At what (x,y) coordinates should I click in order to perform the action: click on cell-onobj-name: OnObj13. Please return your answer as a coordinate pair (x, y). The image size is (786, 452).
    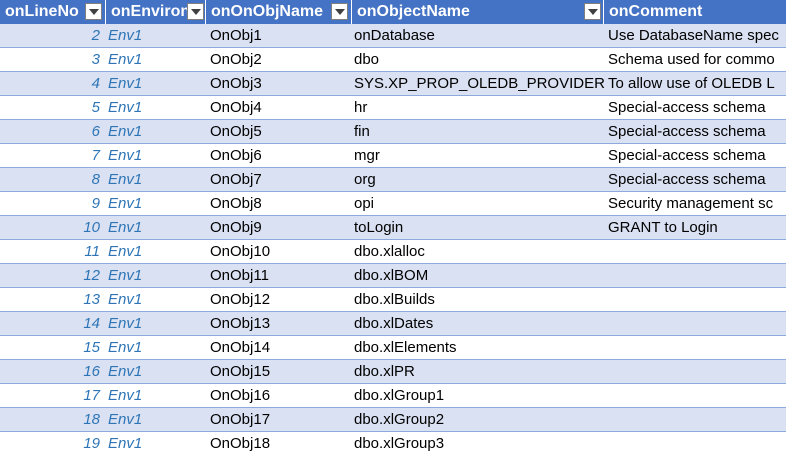
    Looking at the image, I should click on (279, 323).